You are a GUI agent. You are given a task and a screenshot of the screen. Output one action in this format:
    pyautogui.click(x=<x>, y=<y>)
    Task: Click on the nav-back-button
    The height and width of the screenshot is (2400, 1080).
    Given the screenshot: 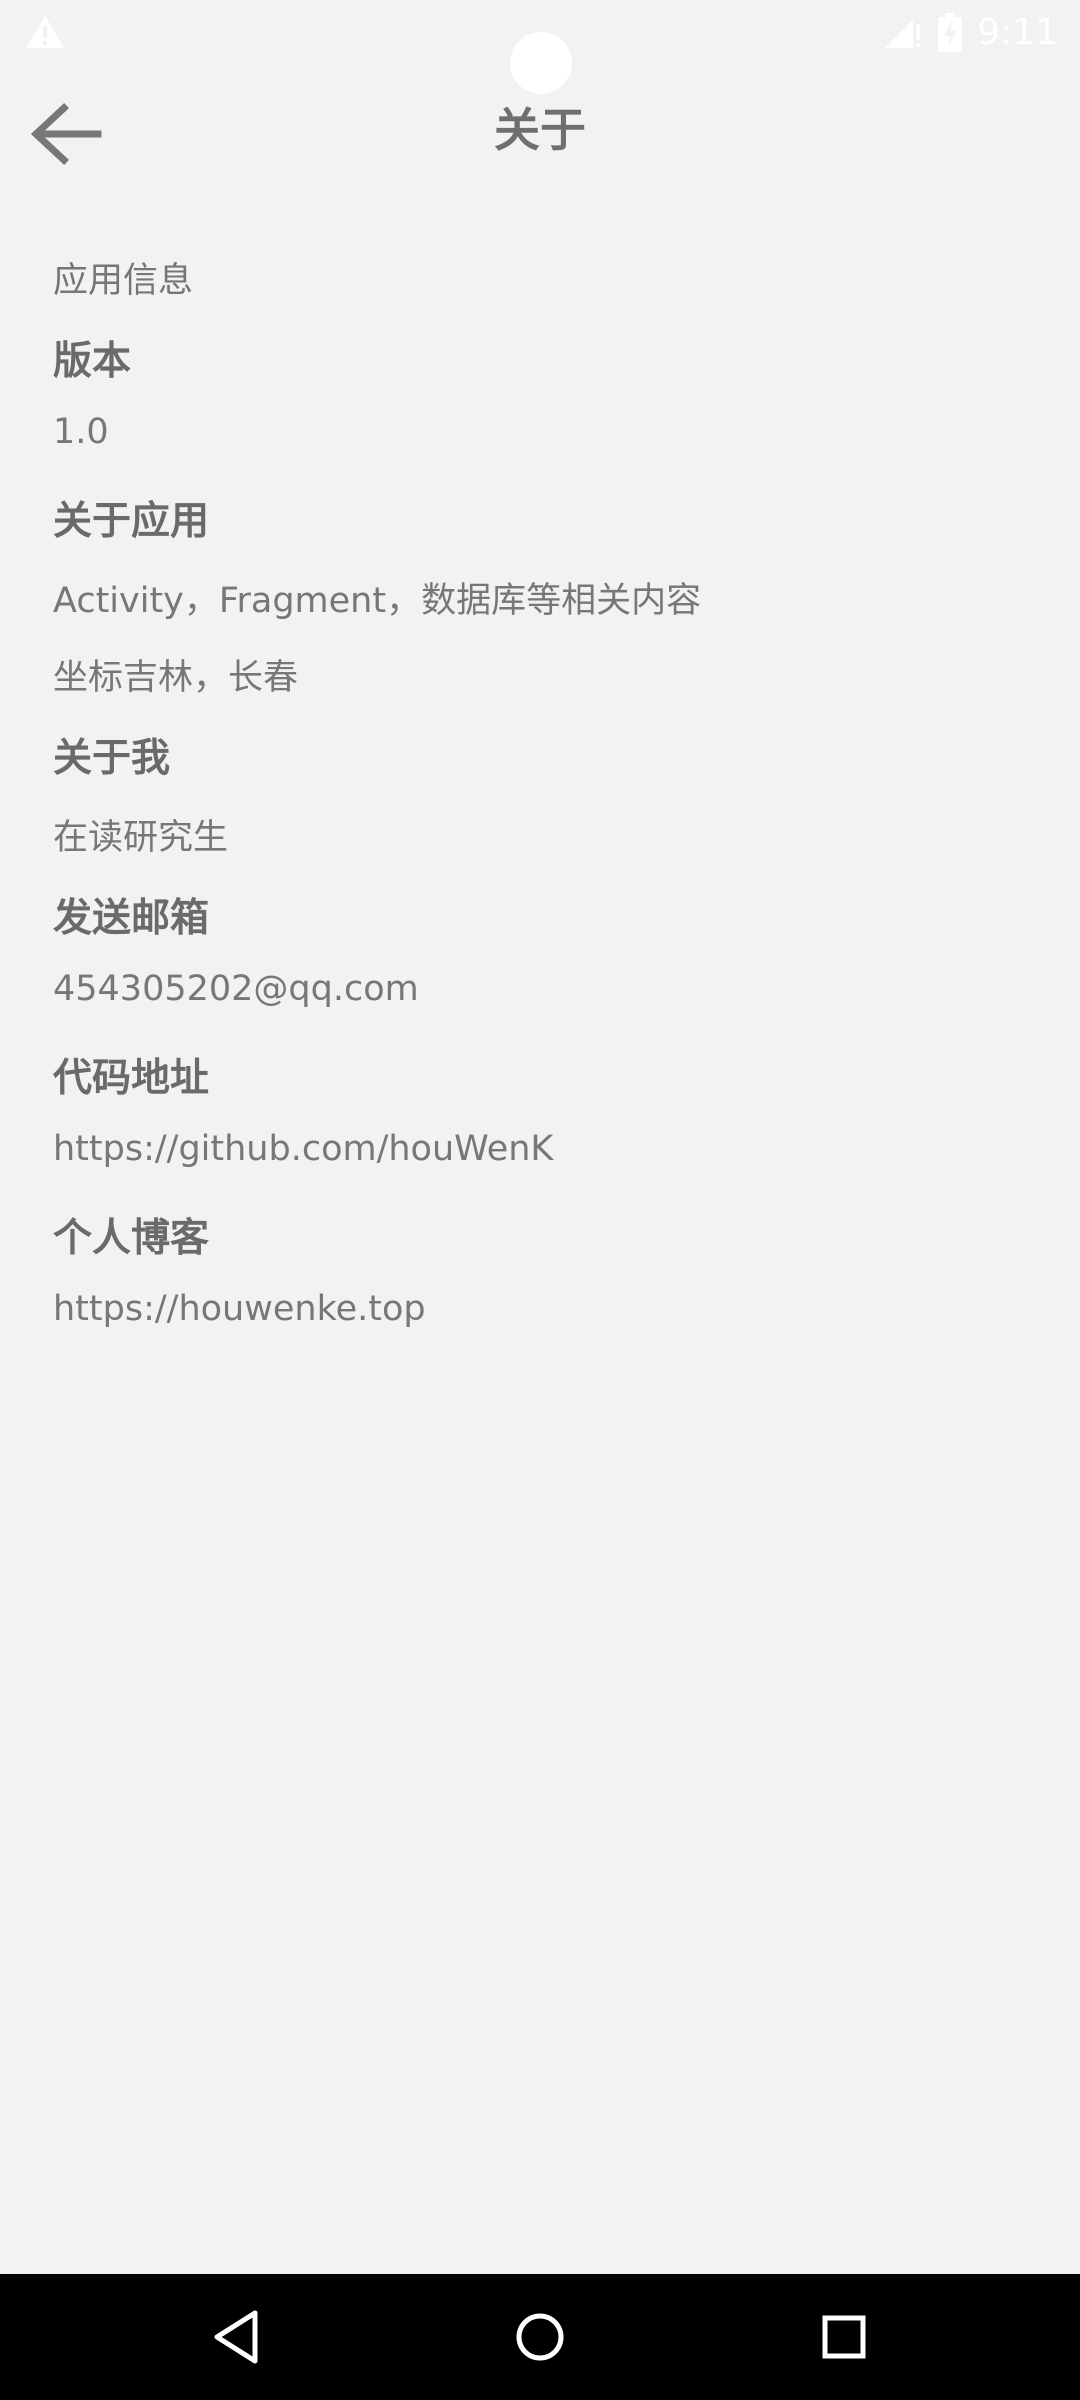 What is the action you would take?
    pyautogui.click(x=236, y=2337)
    